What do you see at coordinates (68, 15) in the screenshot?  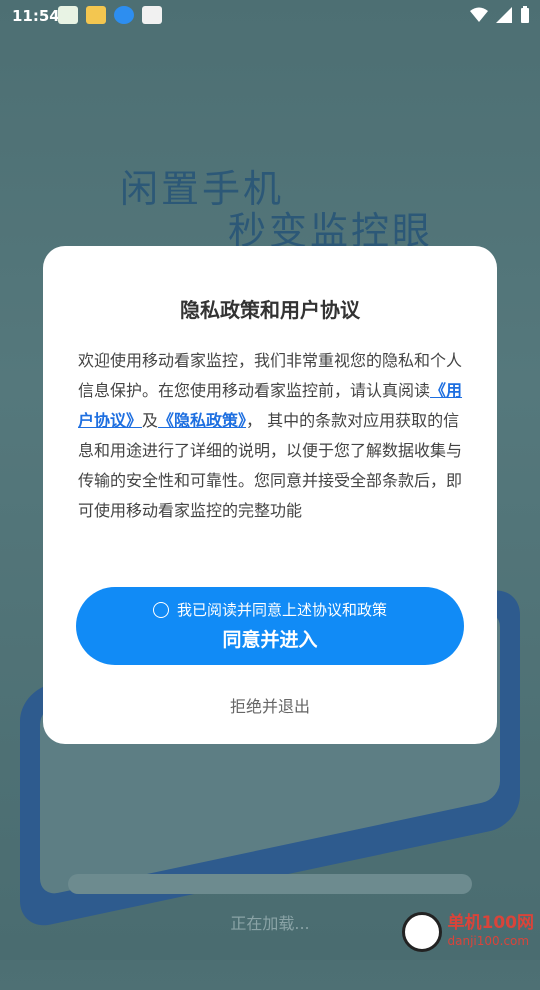 I see `notification-icon-app1` at bounding box center [68, 15].